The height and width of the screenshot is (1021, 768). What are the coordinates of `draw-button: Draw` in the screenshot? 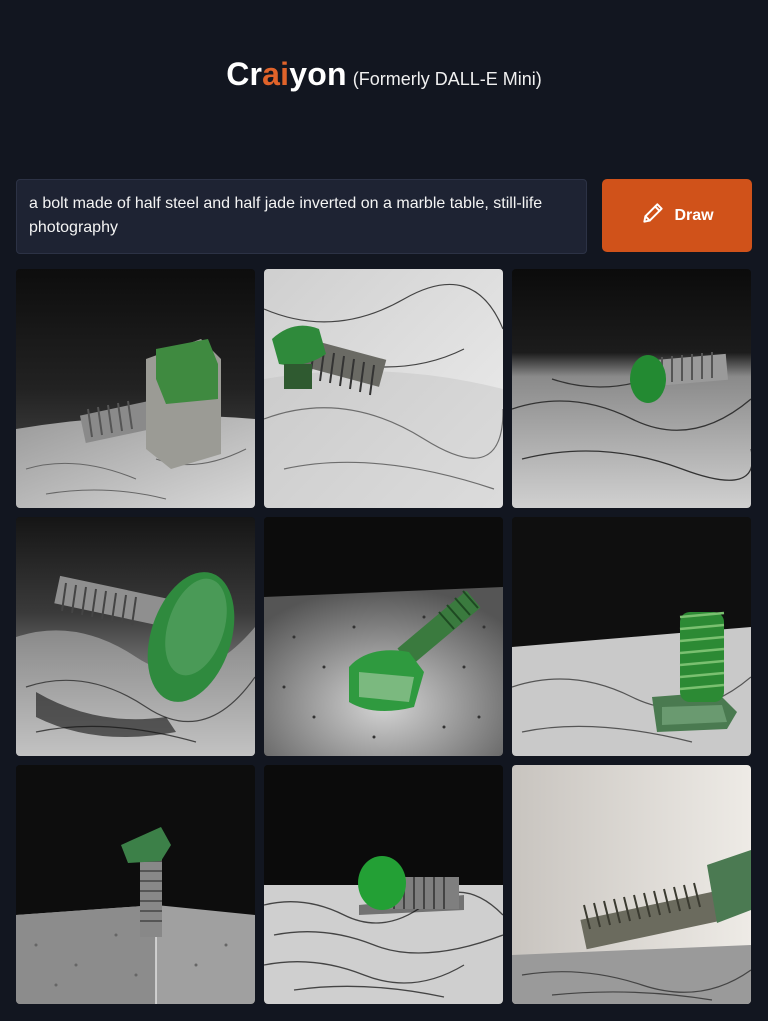 It's located at (677, 215).